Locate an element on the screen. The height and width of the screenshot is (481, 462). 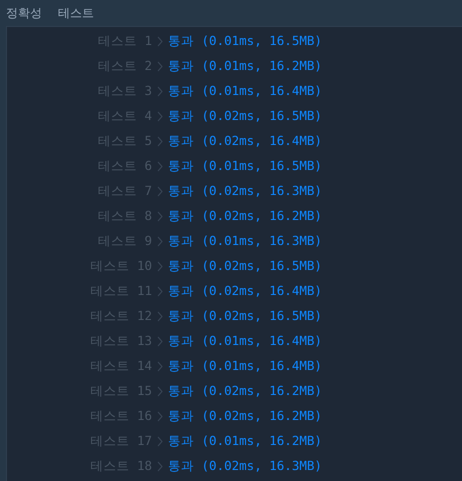
test-result: 통과 (0.01ms, 16.3MB) is located at coordinates (245, 241).